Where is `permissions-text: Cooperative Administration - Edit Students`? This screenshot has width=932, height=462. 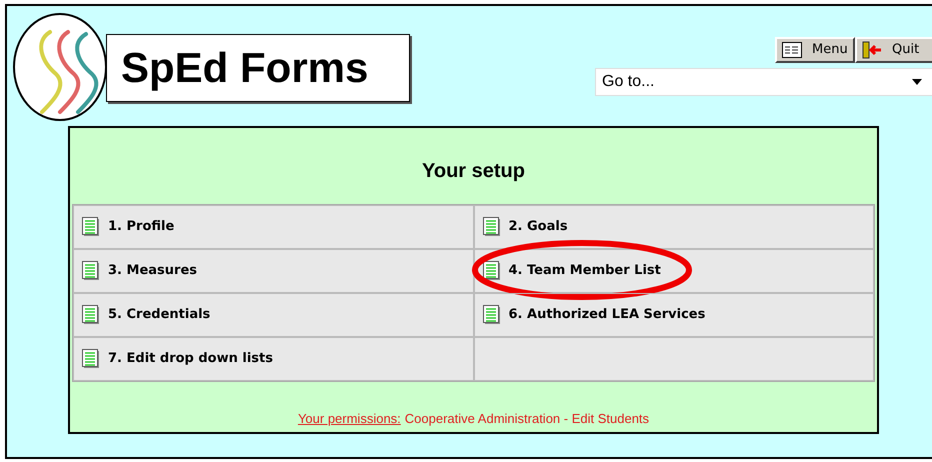 permissions-text: Cooperative Administration - Edit Students is located at coordinates (527, 419).